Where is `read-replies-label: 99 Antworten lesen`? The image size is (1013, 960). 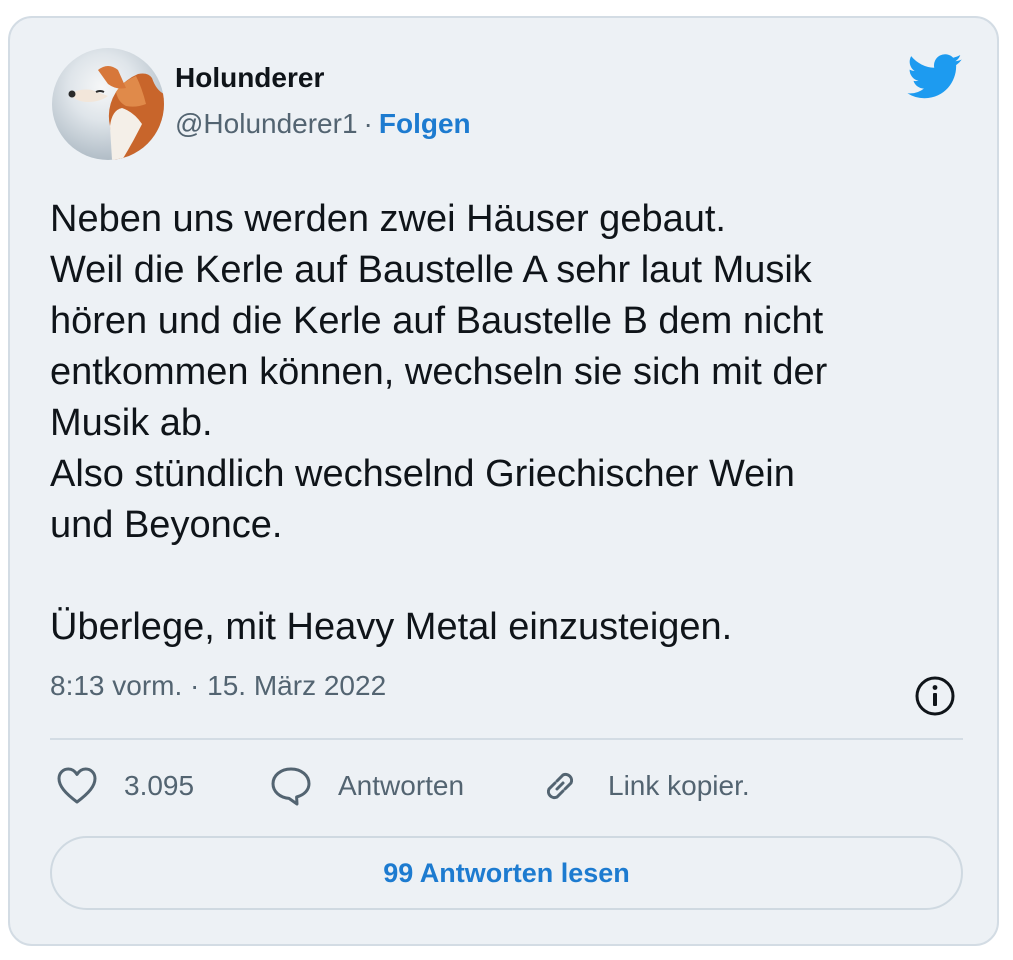
read-replies-label: 99 Antworten lesen is located at coordinates (506, 872).